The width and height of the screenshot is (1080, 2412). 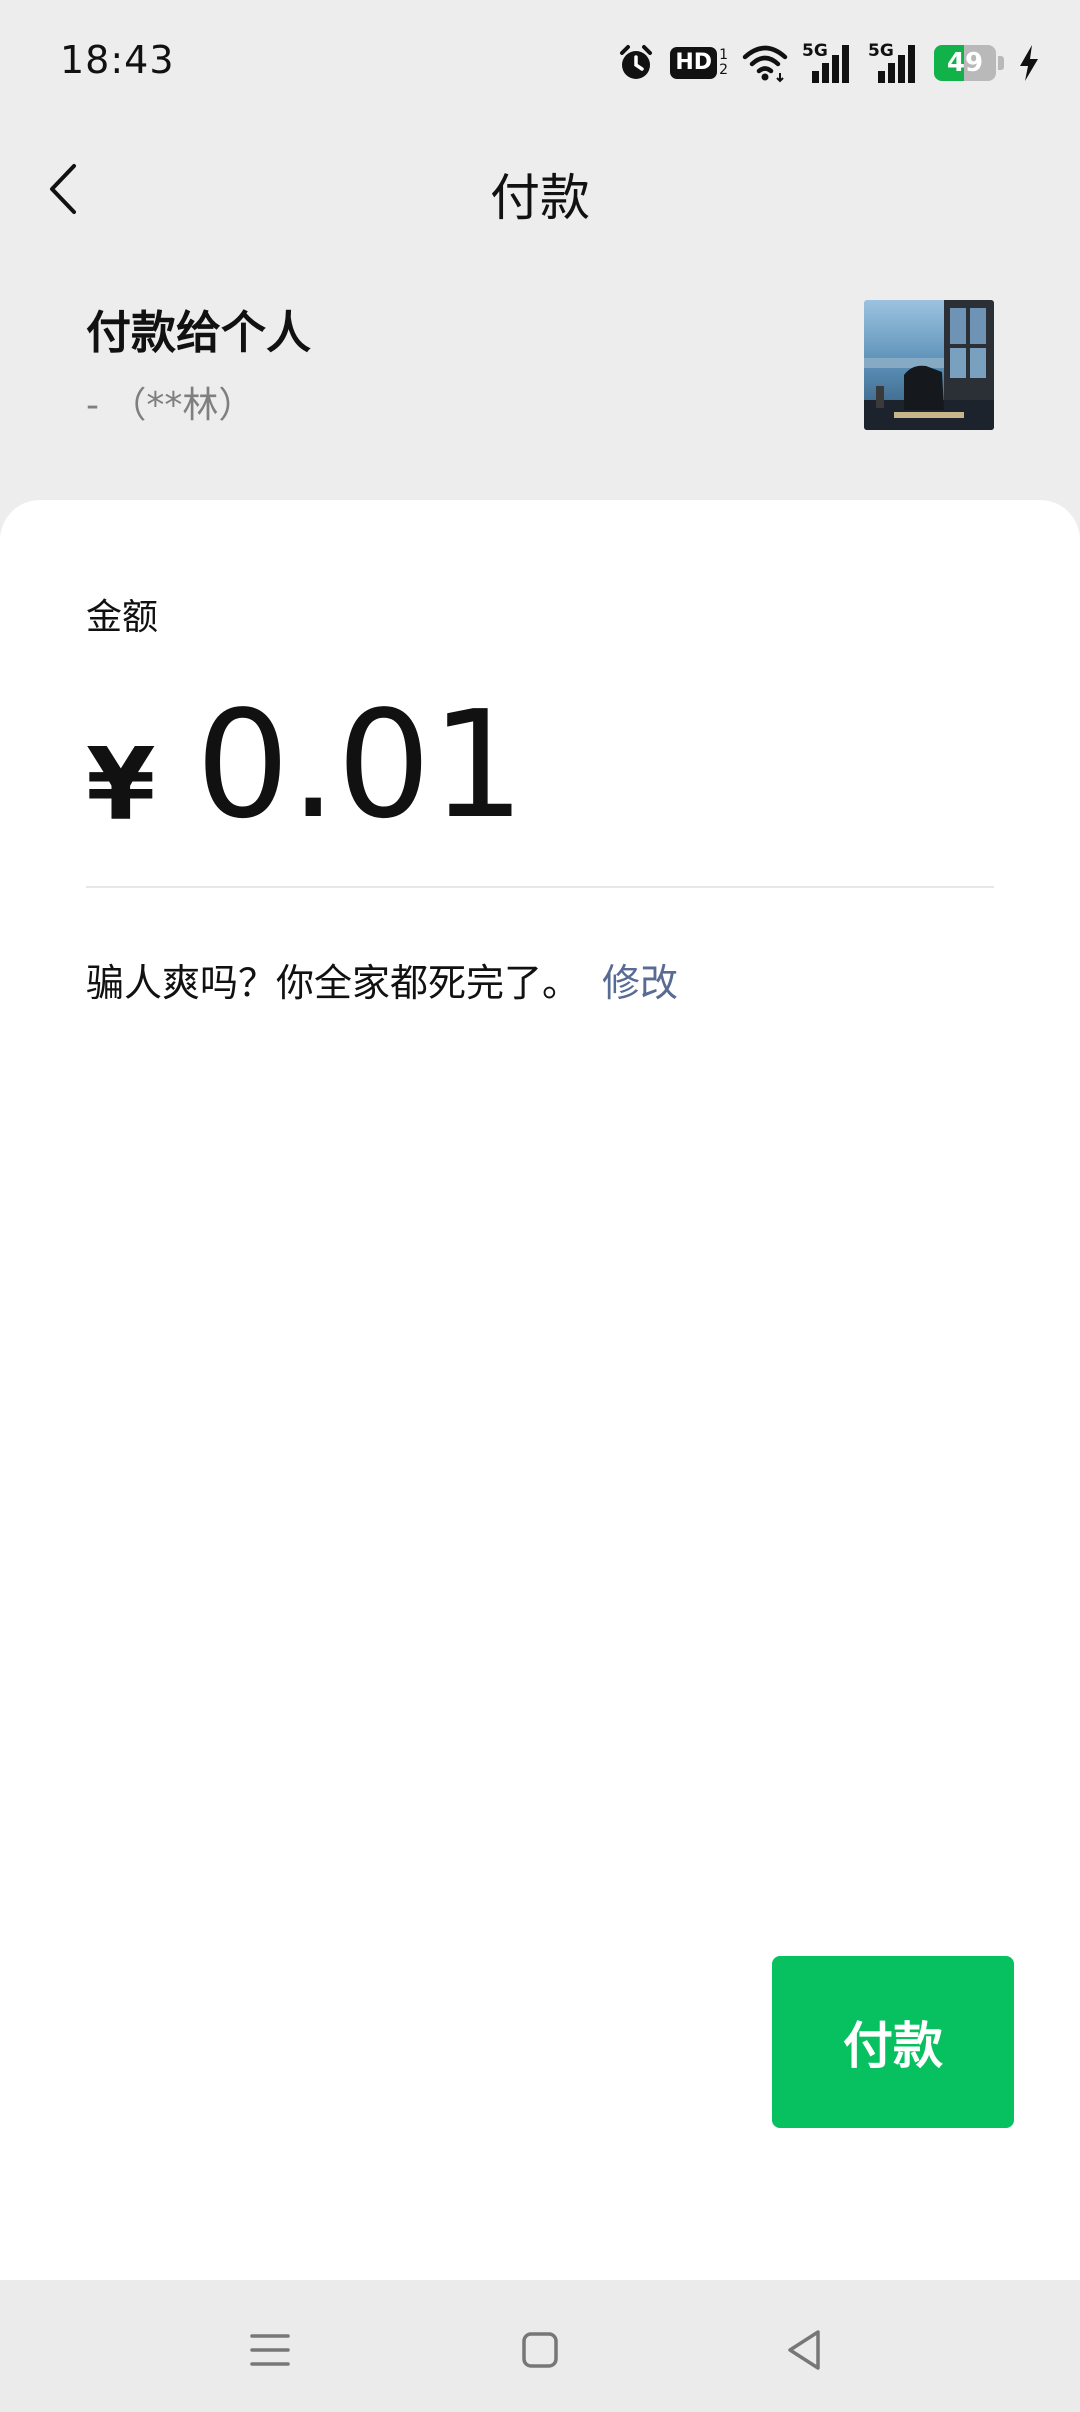 I want to click on title-bar: 付款, so click(x=540, y=189).